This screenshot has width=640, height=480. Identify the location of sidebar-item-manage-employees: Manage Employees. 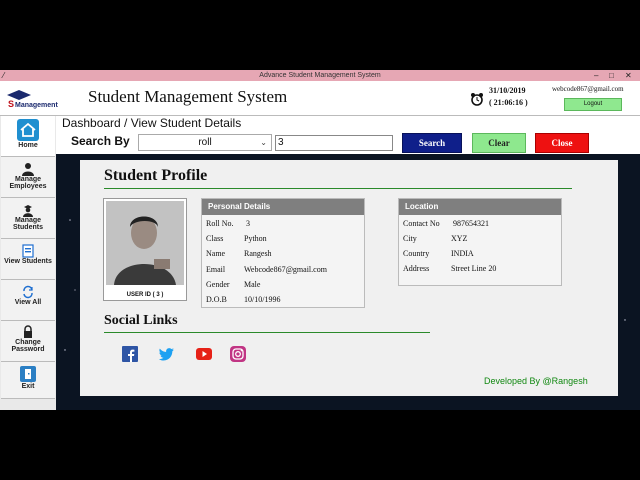
(28, 177).